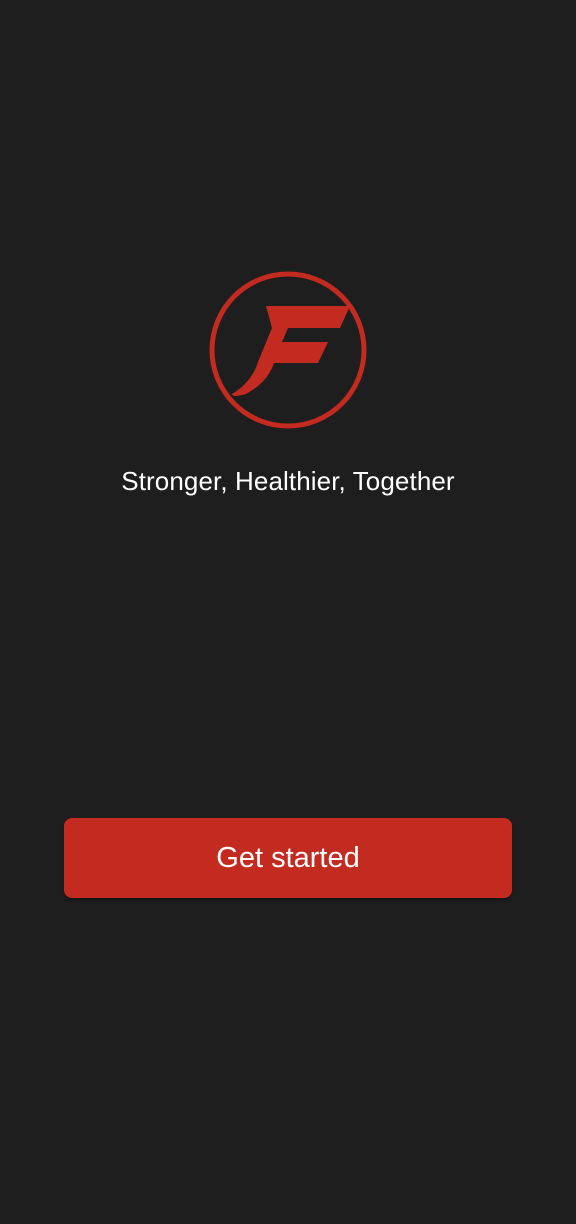 Image resolution: width=576 pixels, height=1224 pixels. Describe the element at coordinates (288, 481) in the screenshot. I see `tagline-text: Stronger, Healthier, Together` at that location.